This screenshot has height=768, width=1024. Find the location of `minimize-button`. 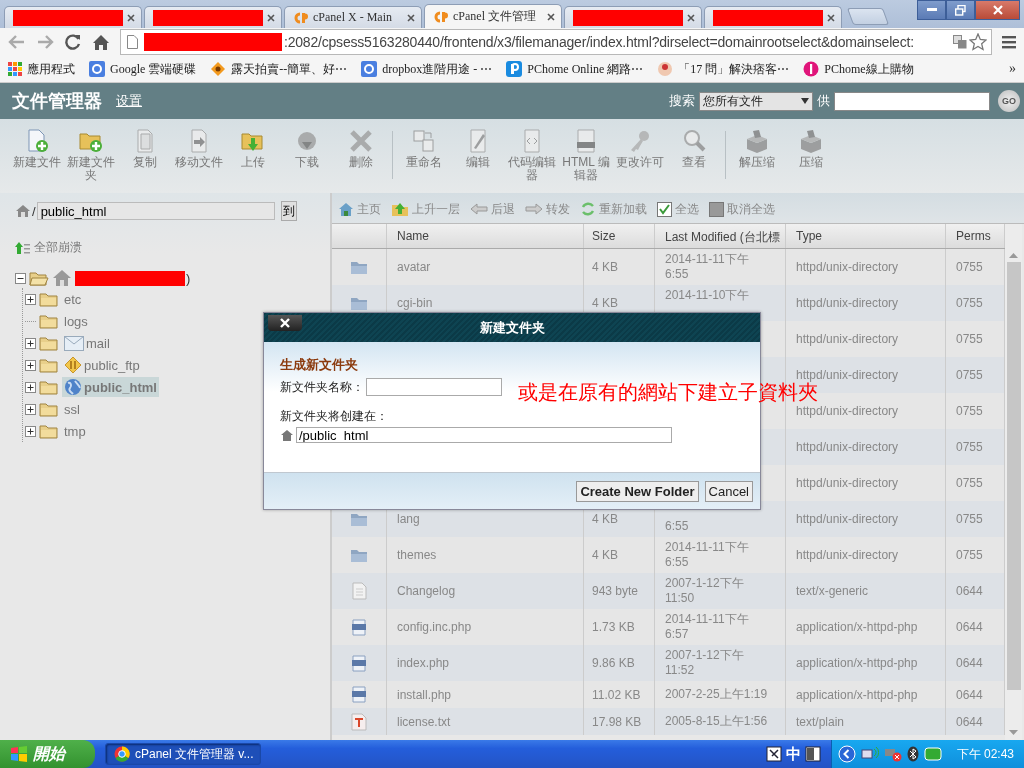

minimize-button is located at coordinates (931, 10).